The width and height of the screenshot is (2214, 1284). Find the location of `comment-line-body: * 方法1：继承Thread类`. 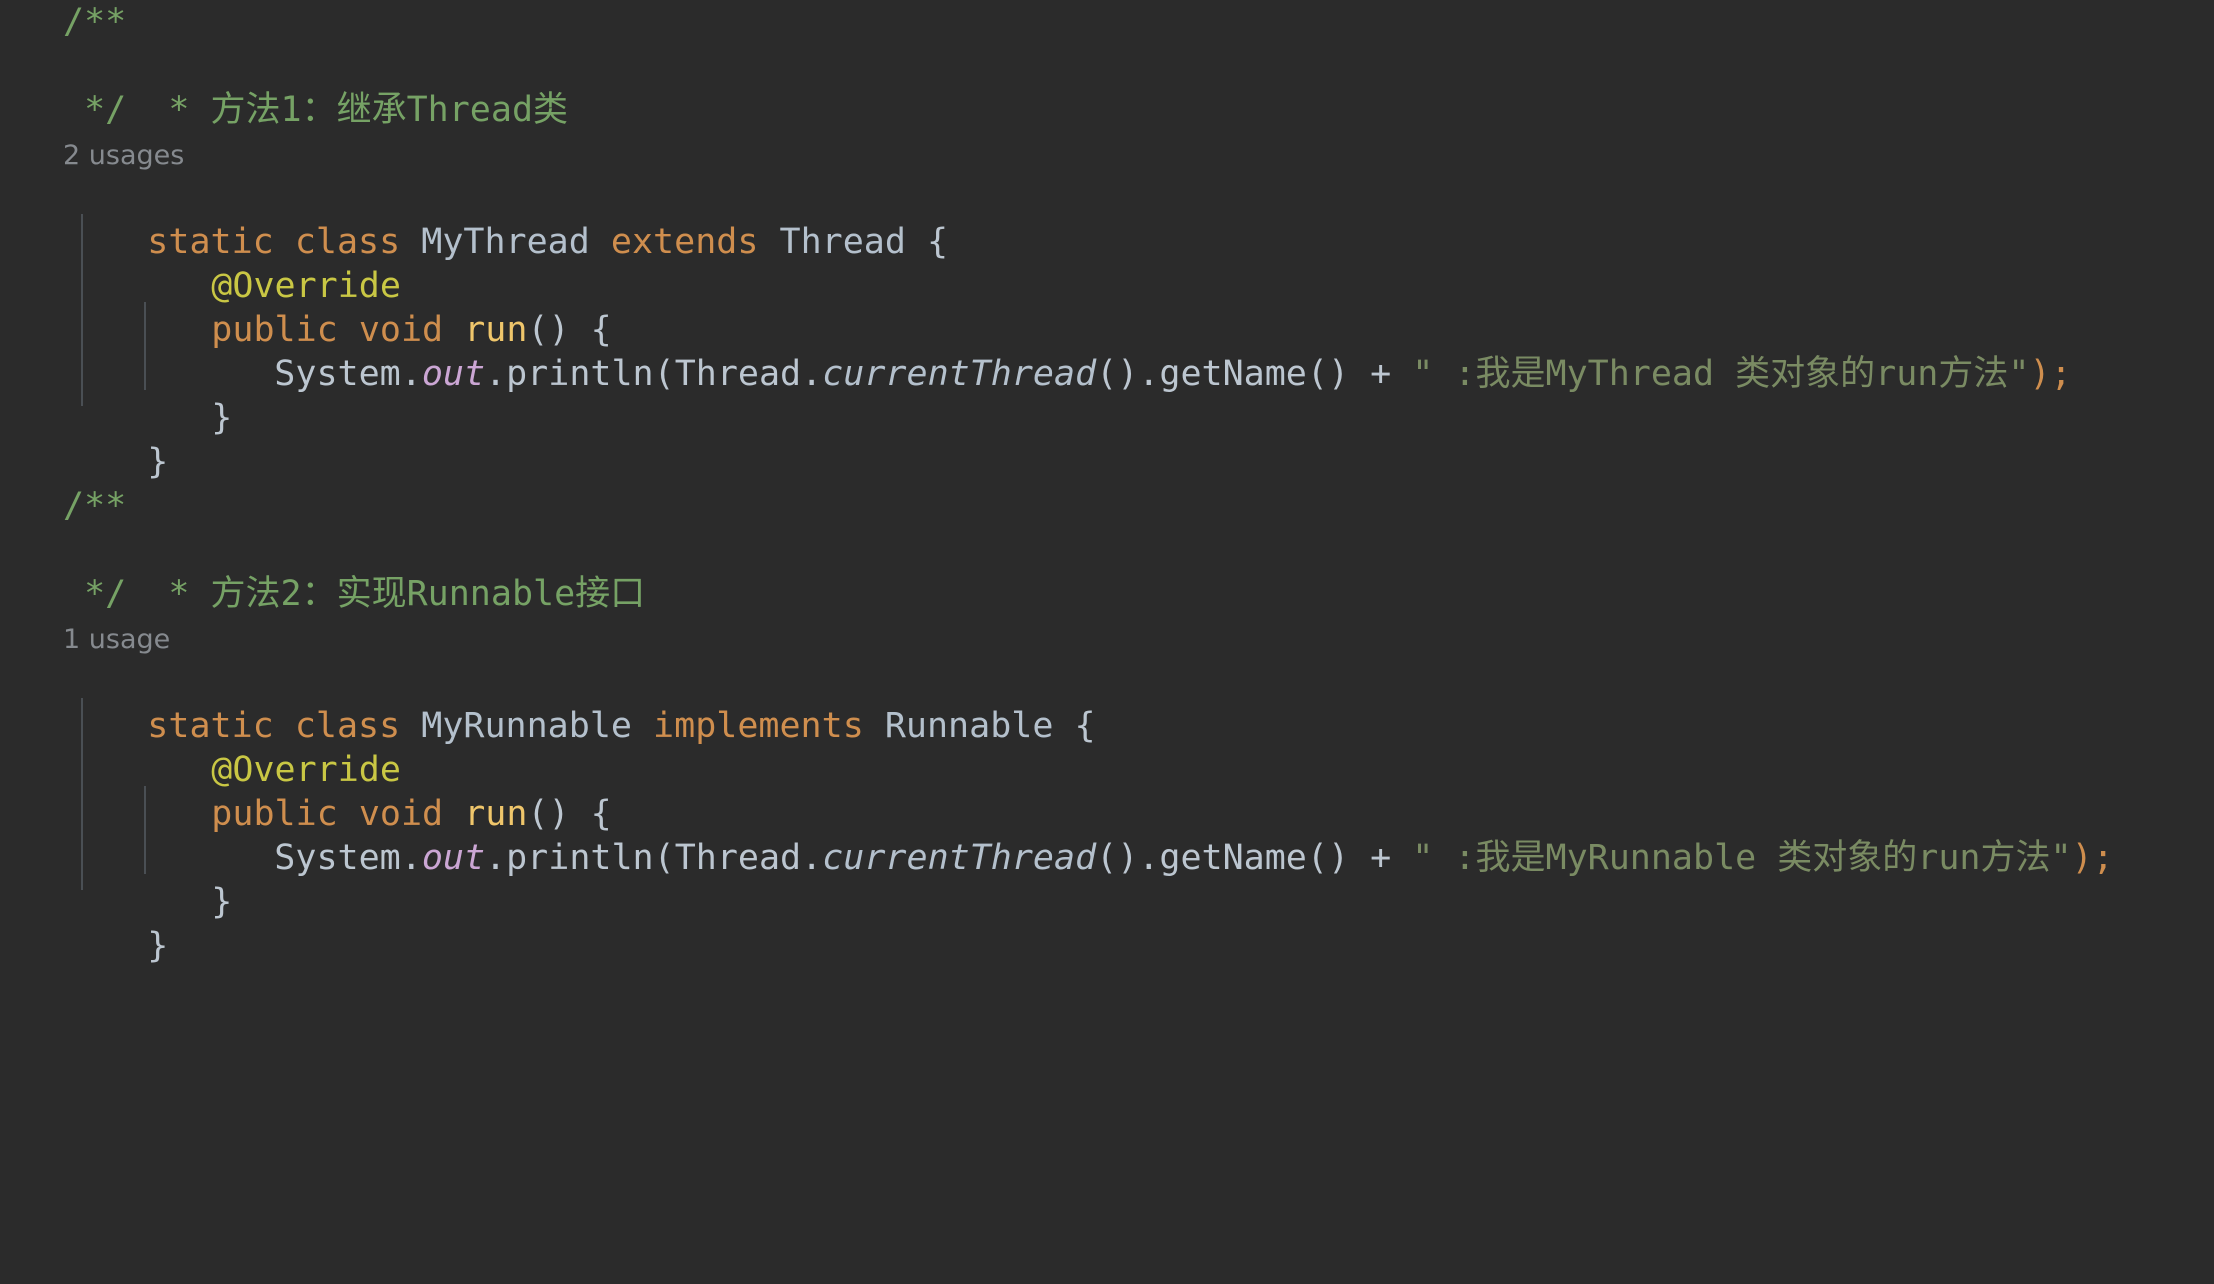

comment-line-body: * 方法1：继承Thread类 is located at coordinates (1107, 87).